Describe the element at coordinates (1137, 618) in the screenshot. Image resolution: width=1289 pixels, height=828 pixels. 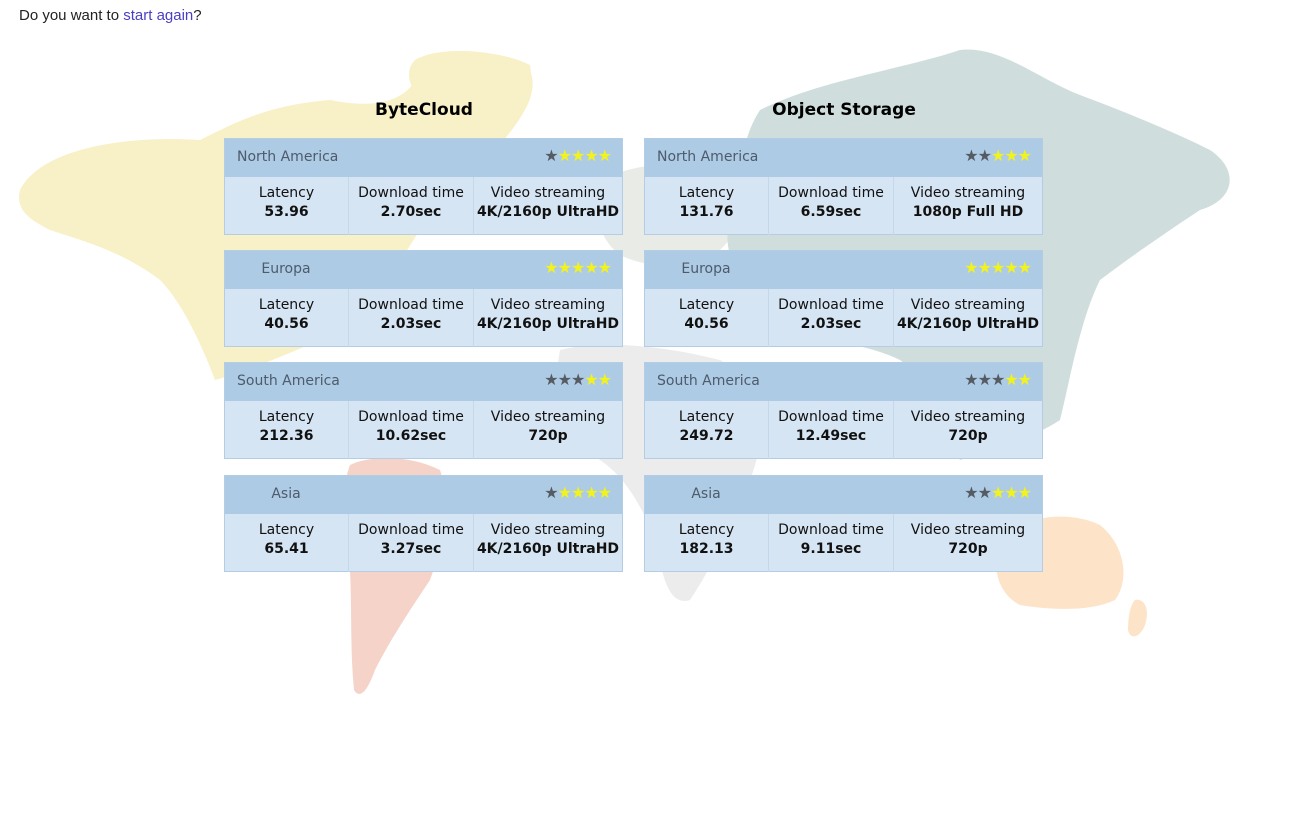
I see `new-zealand-shape` at that location.